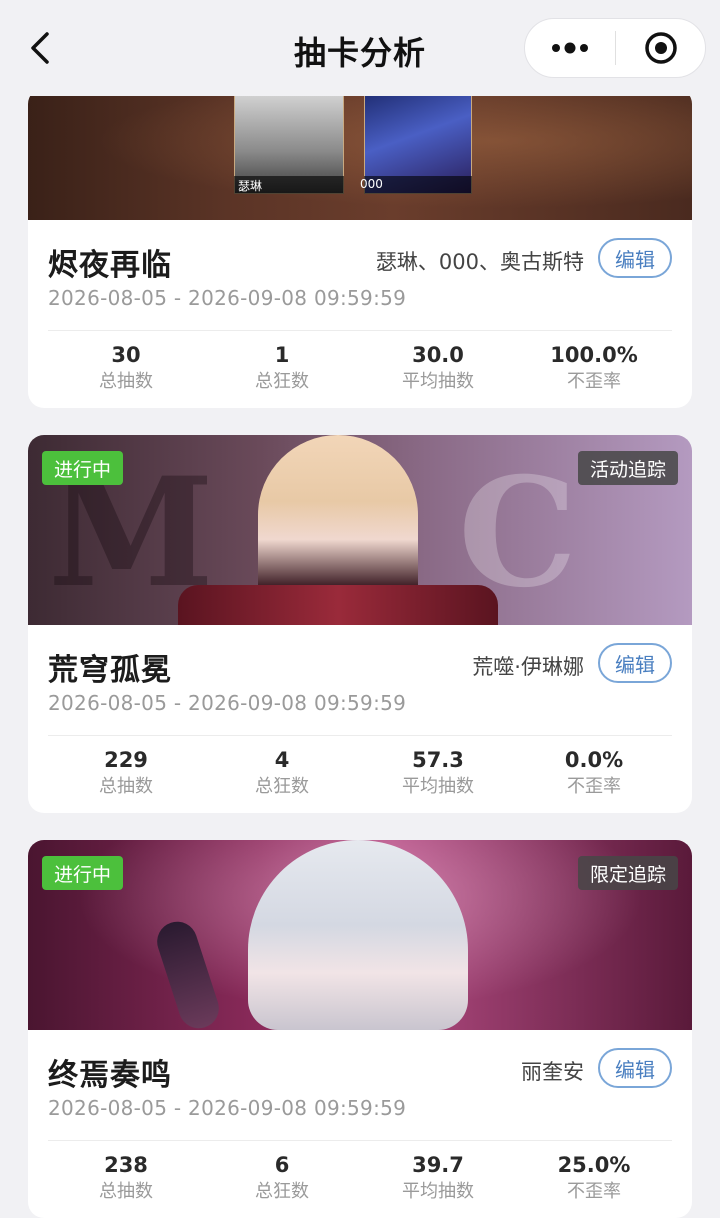 The width and height of the screenshot is (720, 1218). What do you see at coordinates (126, 1177) in the screenshot?
I see `stat-total-pulls: 238 总抽数` at bounding box center [126, 1177].